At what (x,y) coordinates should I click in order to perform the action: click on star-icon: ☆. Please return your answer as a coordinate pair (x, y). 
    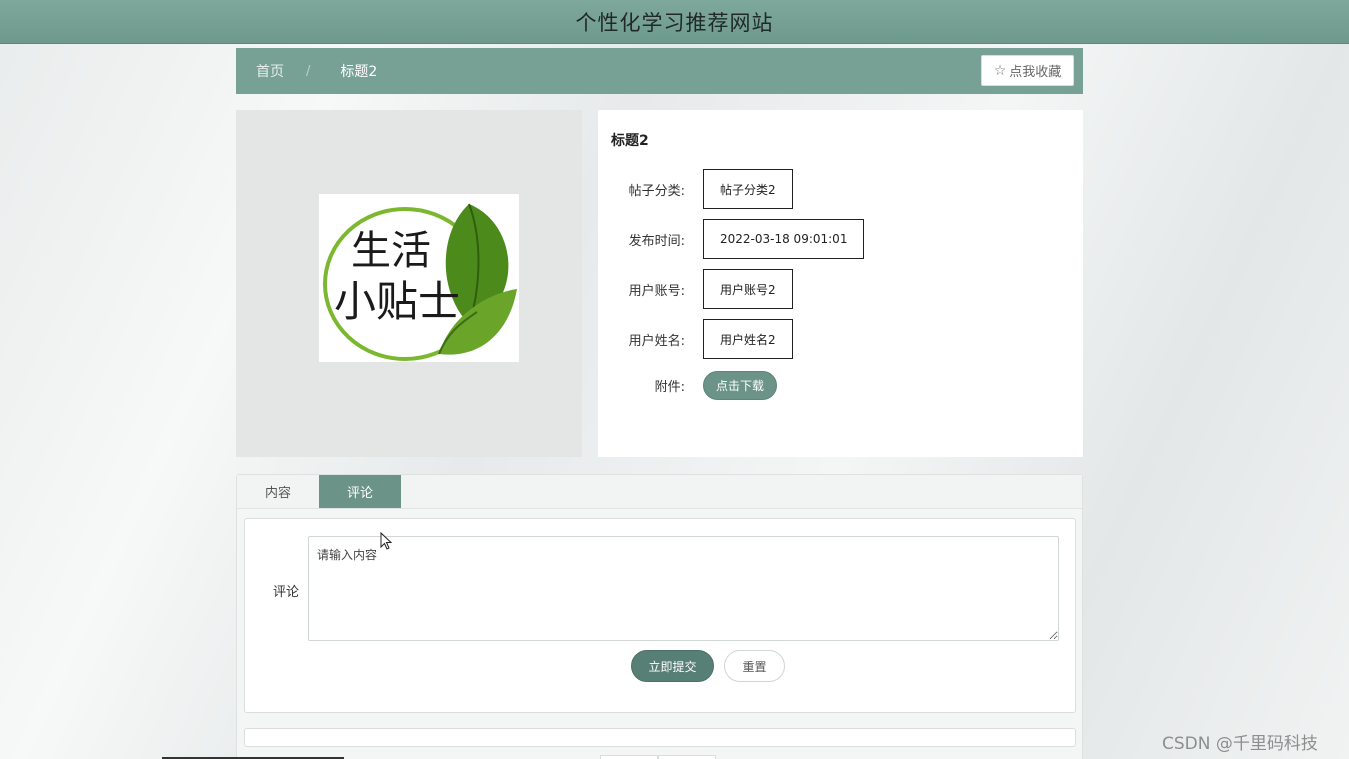
    Looking at the image, I should click on (1000, 70).